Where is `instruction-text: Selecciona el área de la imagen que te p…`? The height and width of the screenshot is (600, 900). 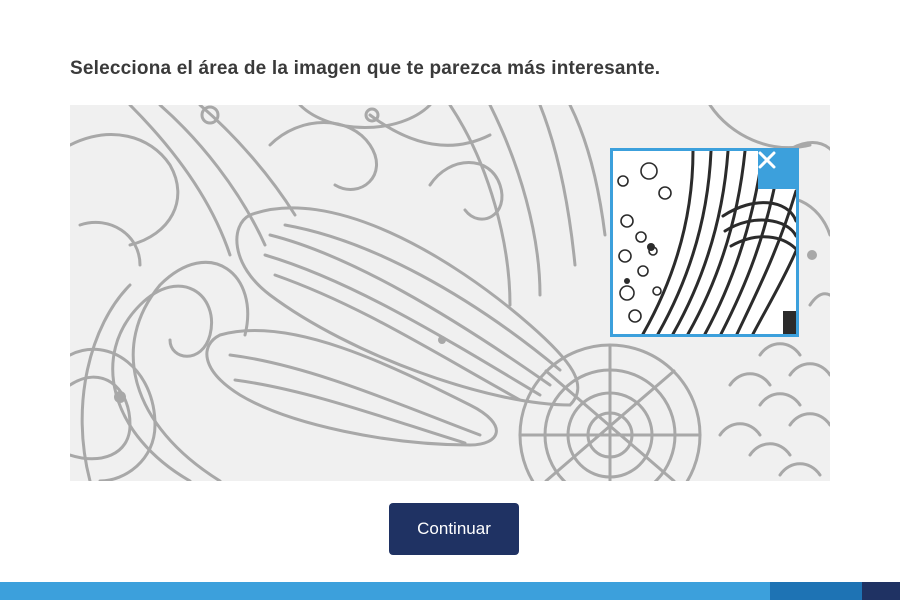 instruction-text: Selecciona el área de la imagen que te p… is located at coordinates (365, 68).